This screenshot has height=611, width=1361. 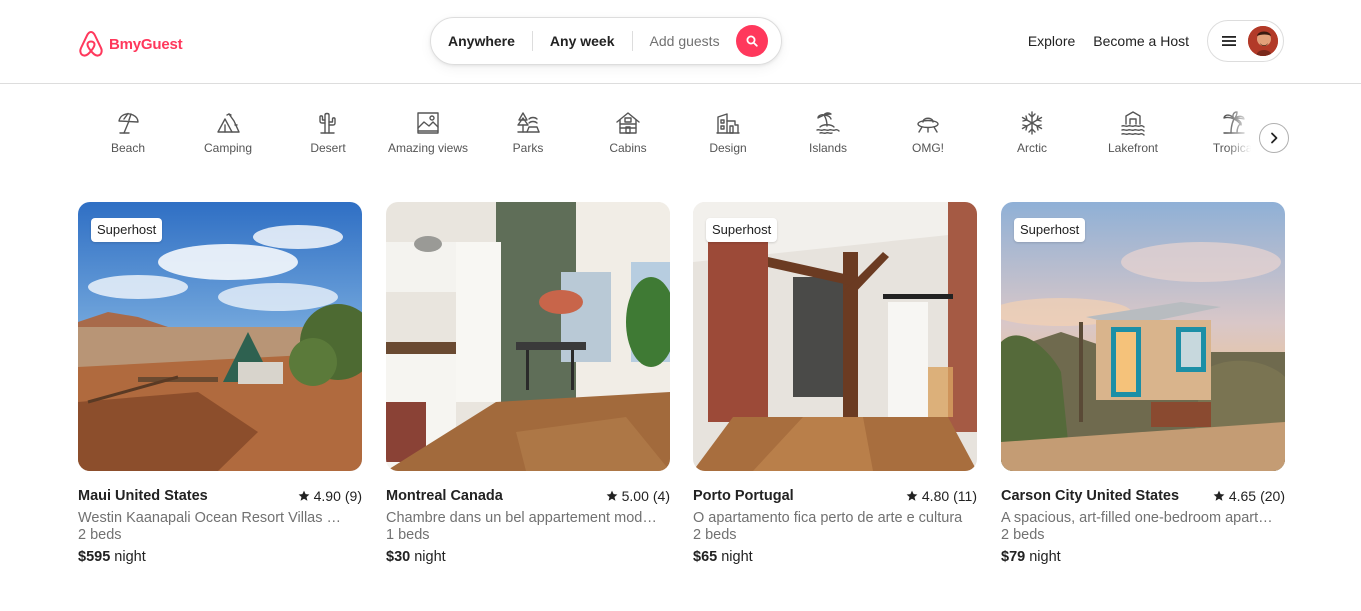 I want to click on category-omg: OMG!, so click(x=928, y=132).